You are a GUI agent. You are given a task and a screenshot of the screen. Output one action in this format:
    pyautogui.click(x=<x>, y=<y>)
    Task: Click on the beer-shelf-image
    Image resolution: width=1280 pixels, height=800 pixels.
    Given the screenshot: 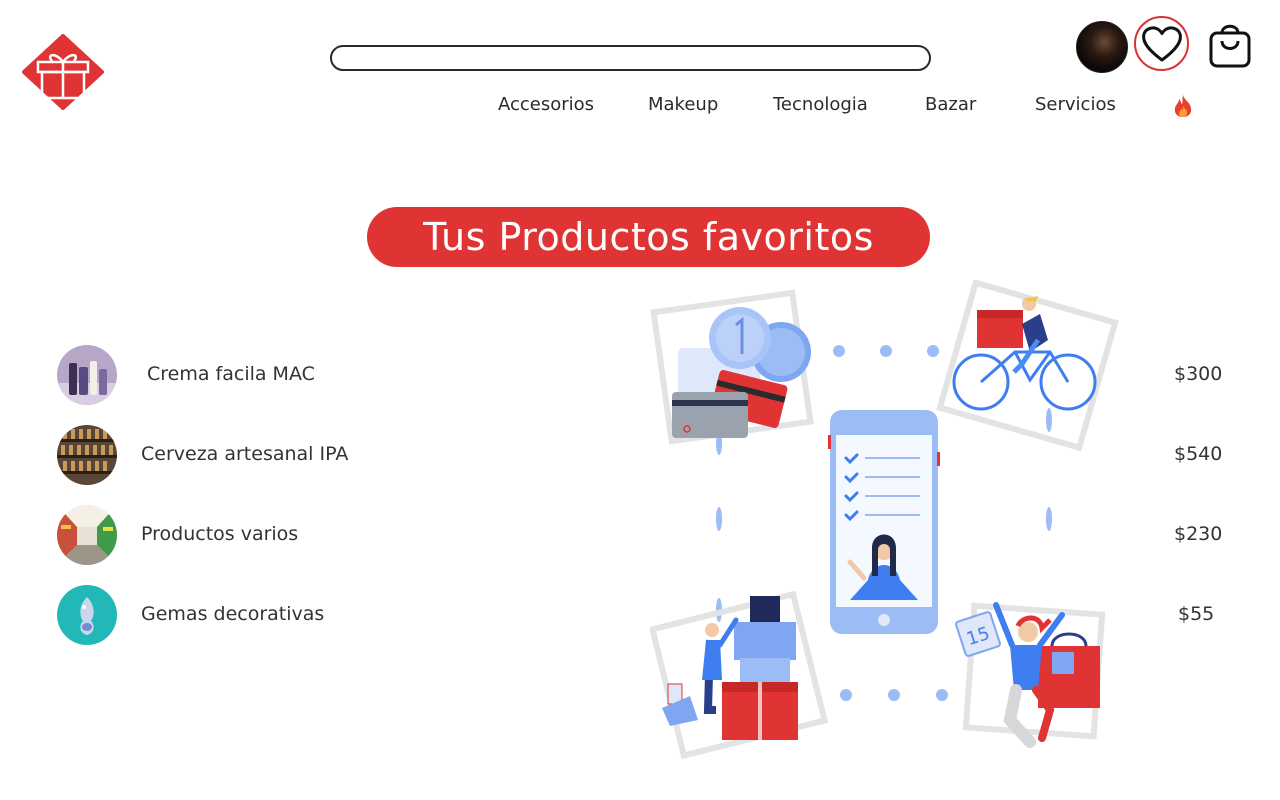 What is the action you would take?
    pyautogui.click(x=87, y=455)
    